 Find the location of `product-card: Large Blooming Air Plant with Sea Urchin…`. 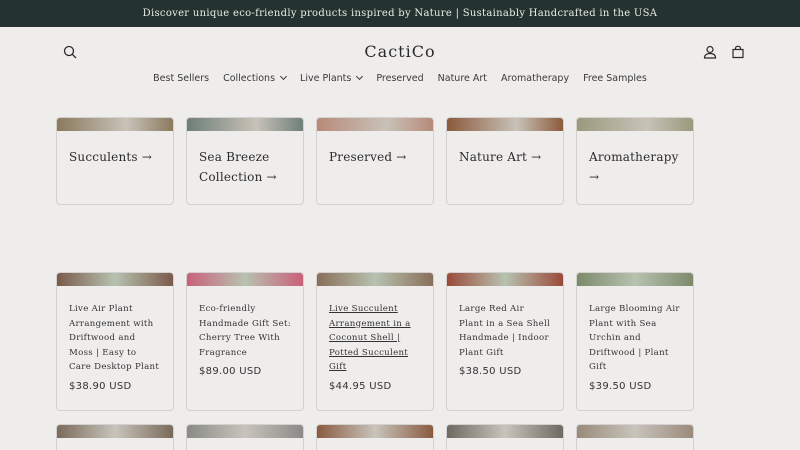

product-card: Large Blooming Air Plant with Sea Urchin… is located at coordinates (635, 341).